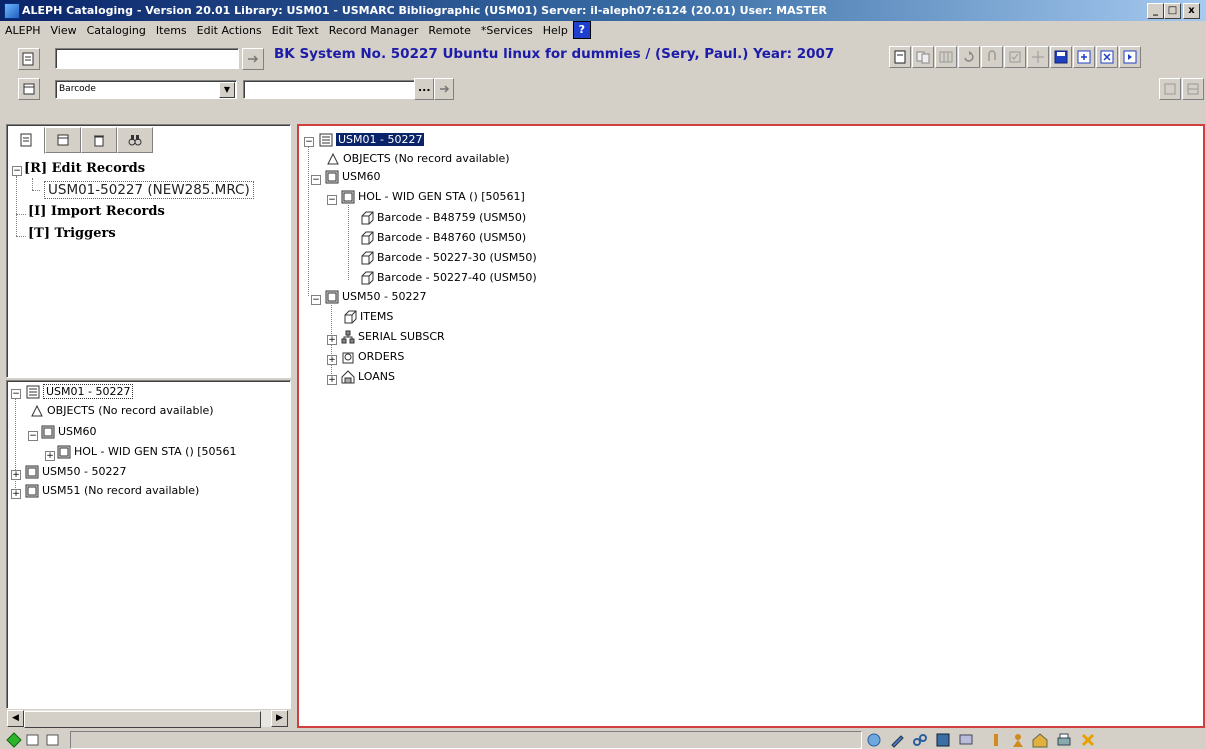  What do you see at coordinates (581, 30) in the screenshot?
I see `help-icon: ?` at bounding box center [581, 30].